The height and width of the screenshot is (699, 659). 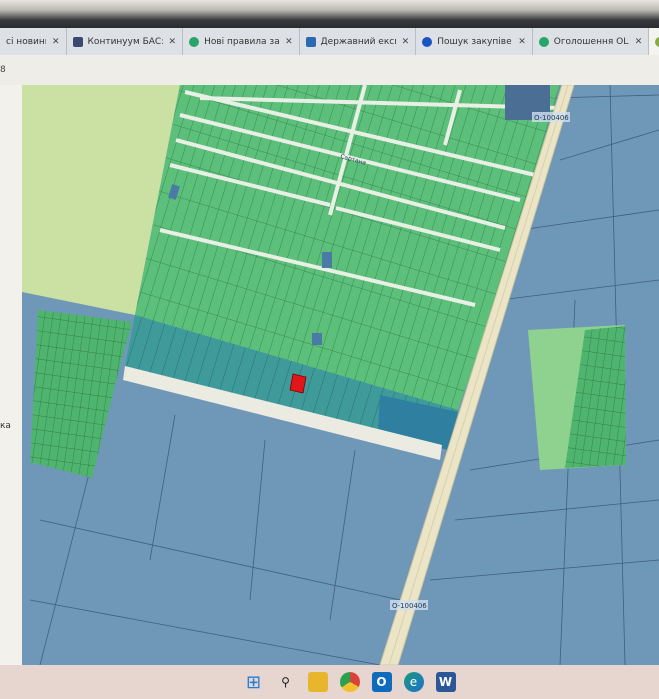 I want to click on continuum-icon, so click(x=77, y=41).